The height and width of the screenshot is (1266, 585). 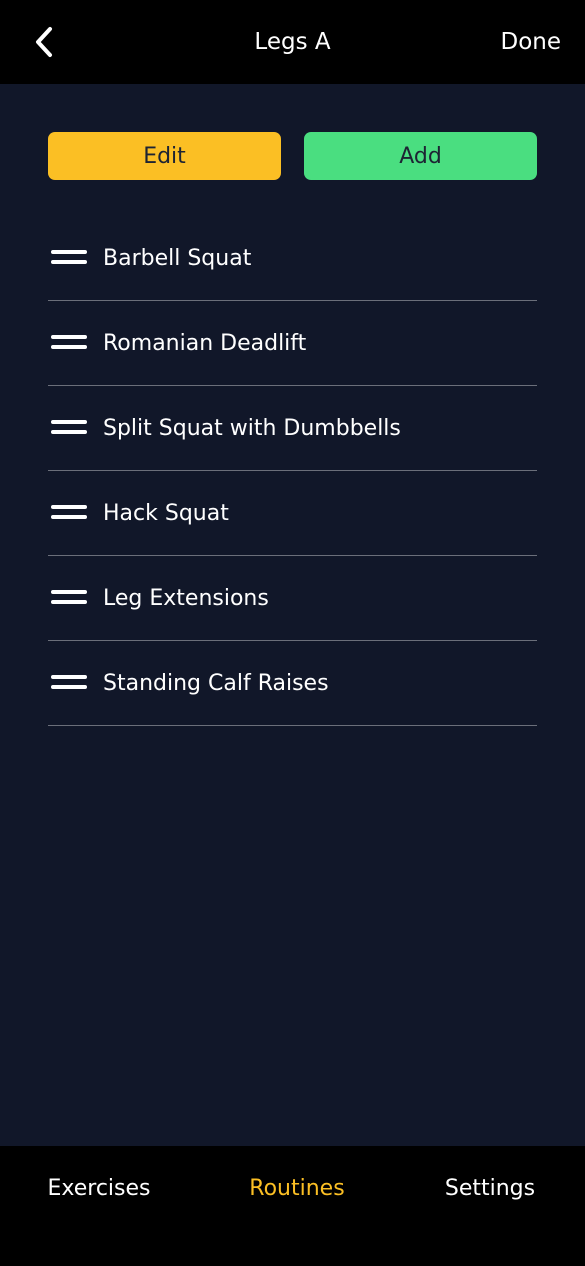 What do you see at coordinates (292, 513) in the screenshot?
I see `list-item: Hack Squat` at bounding box center [292, 513].